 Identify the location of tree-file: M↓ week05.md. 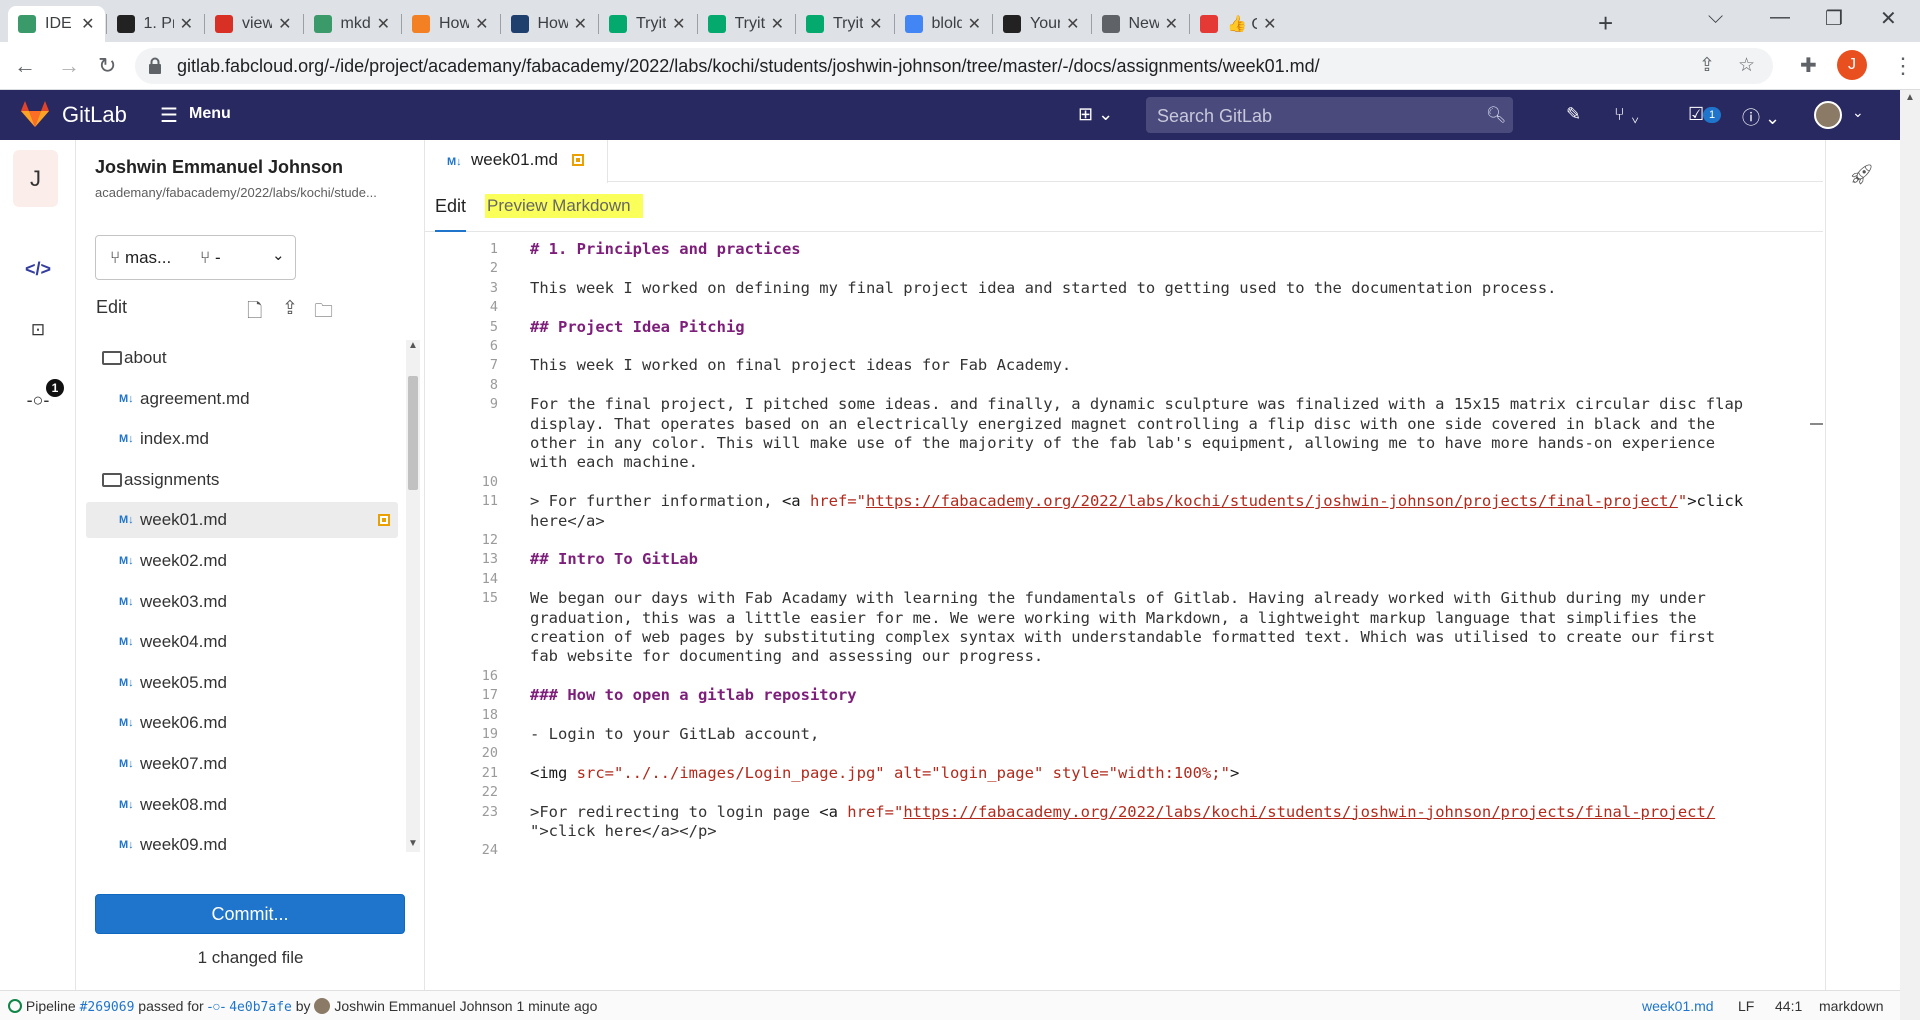
(242, 683).